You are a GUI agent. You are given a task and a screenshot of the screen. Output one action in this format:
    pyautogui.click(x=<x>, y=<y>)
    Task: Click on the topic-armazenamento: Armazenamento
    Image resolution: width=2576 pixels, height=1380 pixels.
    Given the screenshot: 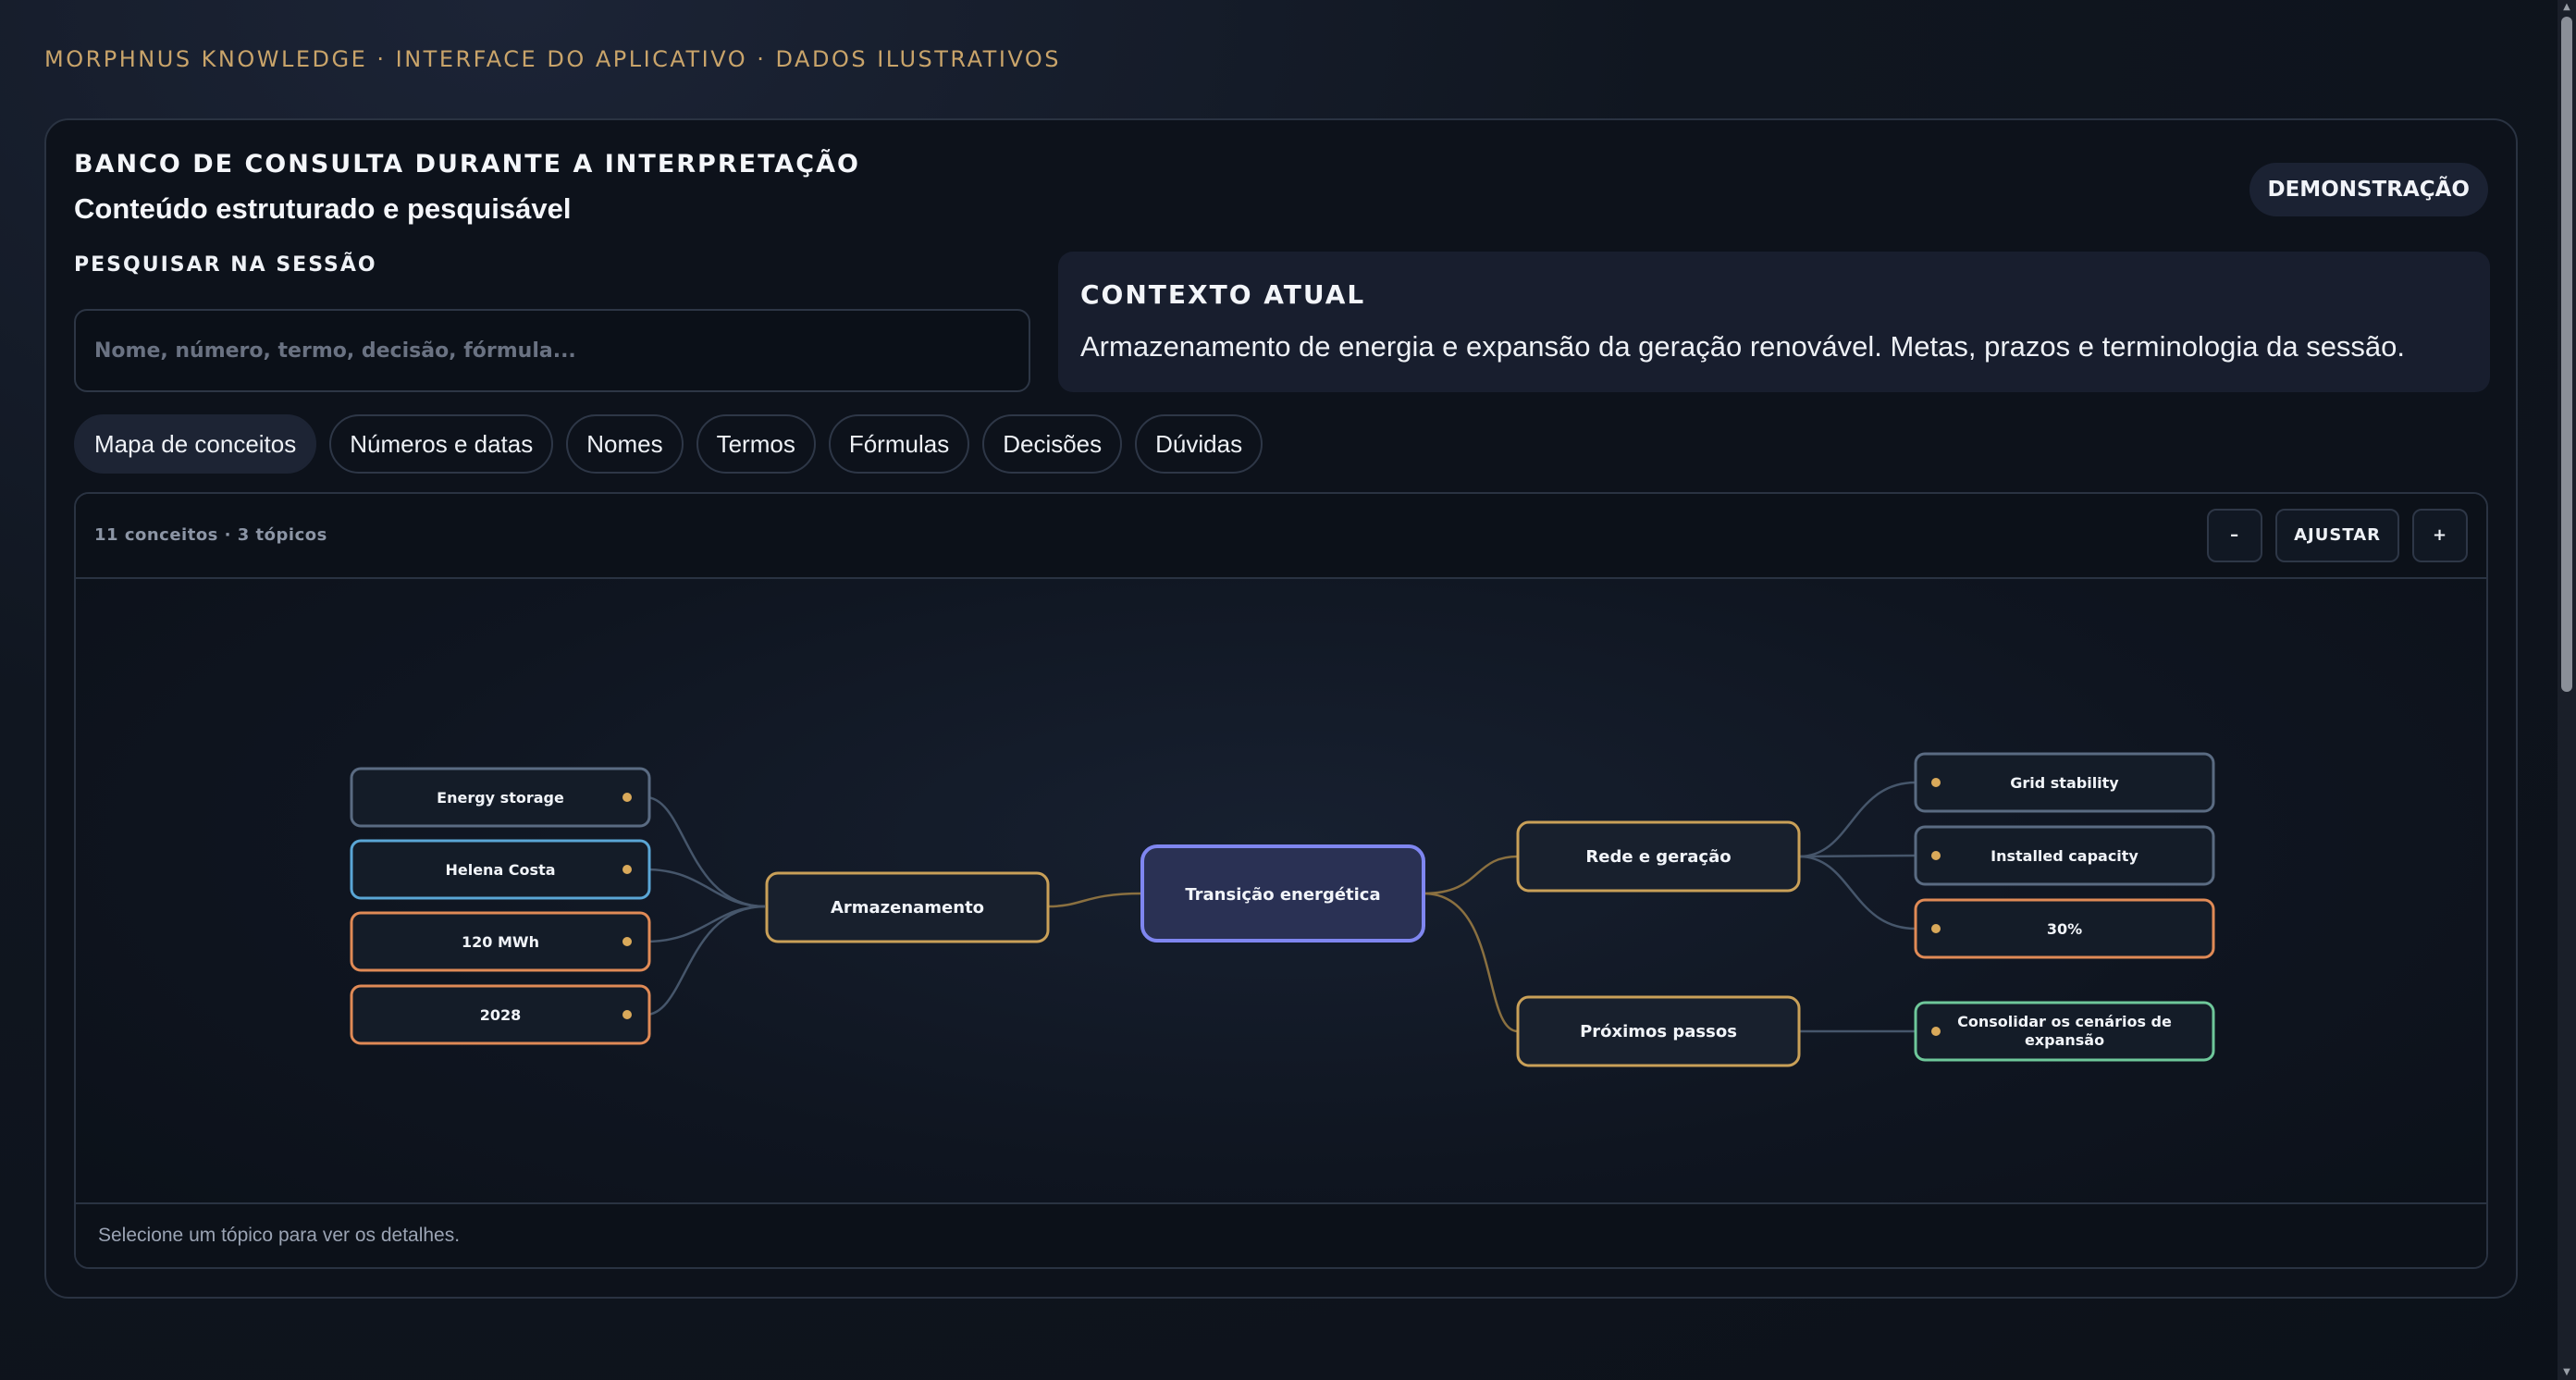 What is the action you would take?
    pyautogui.click(x=907, y=907)
    